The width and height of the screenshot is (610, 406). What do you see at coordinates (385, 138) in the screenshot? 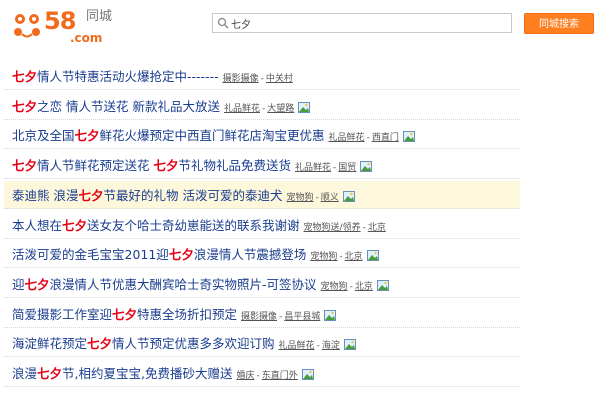
I see `location-link: 西直门` at bounding box center [385, 138].